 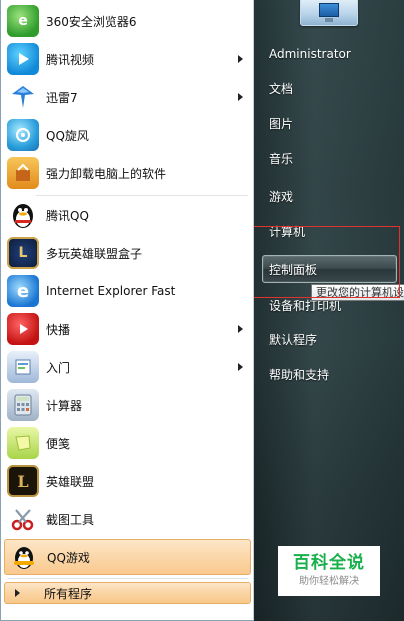 What do you see at coordinates (24, 557) in the screenshot?
I see `qq-game-icon` at bounding box center [24, 557].